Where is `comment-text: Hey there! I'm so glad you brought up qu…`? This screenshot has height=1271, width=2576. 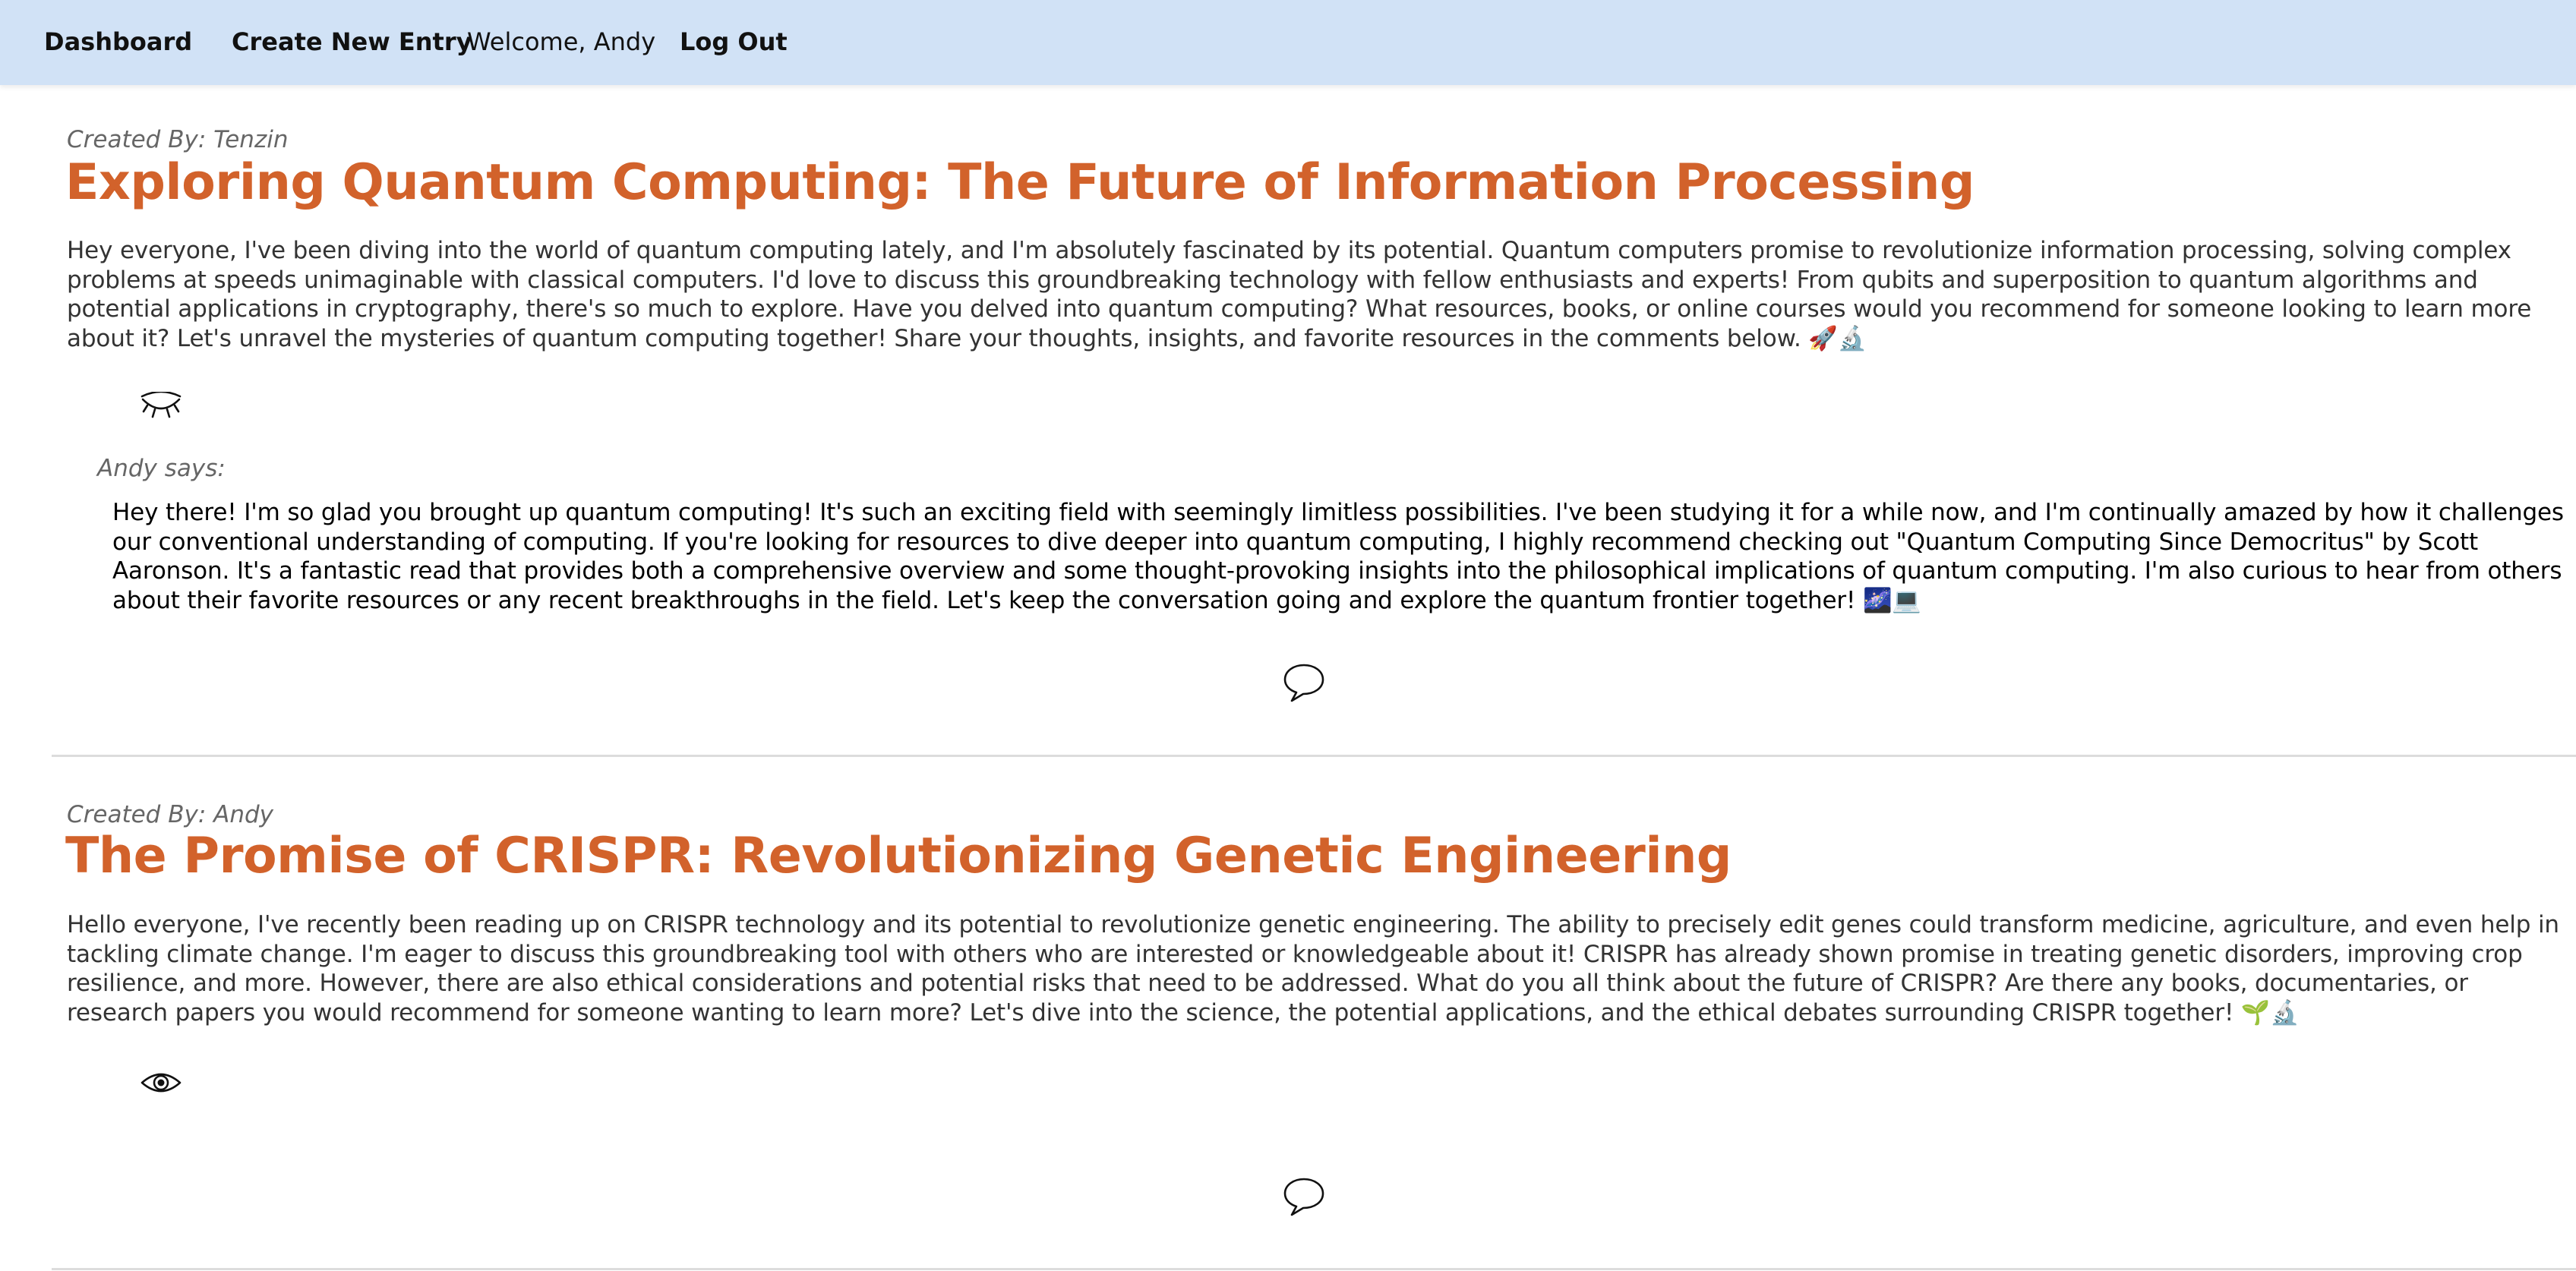 comment-text: Hey there! I'm so glad you brought up qu… is located at coordinates (1338, 557).